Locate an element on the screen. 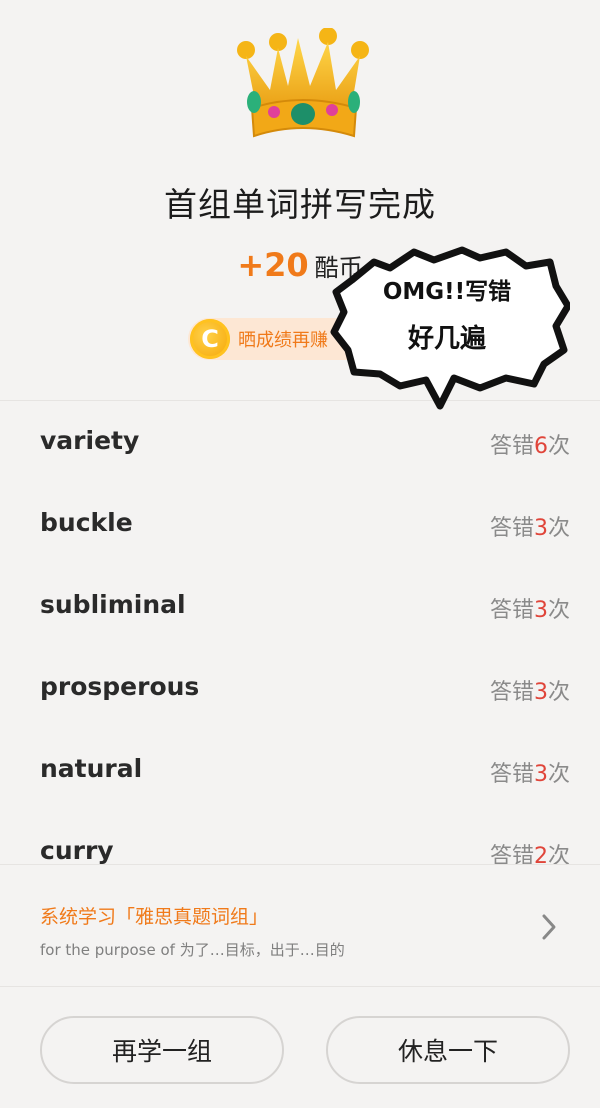  reward-amount: +20 is located at coordinates (273, 265).